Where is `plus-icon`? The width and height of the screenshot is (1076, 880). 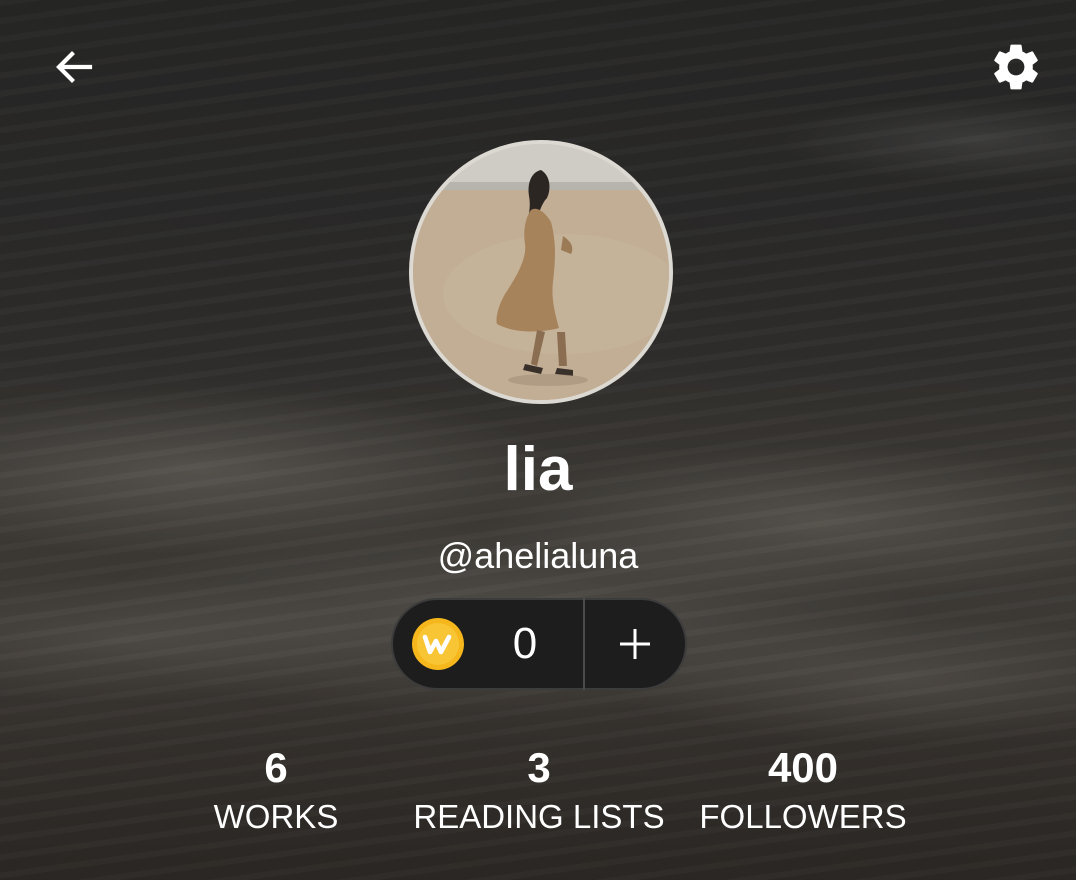
plus-icon is located at coordinates (635, 644).